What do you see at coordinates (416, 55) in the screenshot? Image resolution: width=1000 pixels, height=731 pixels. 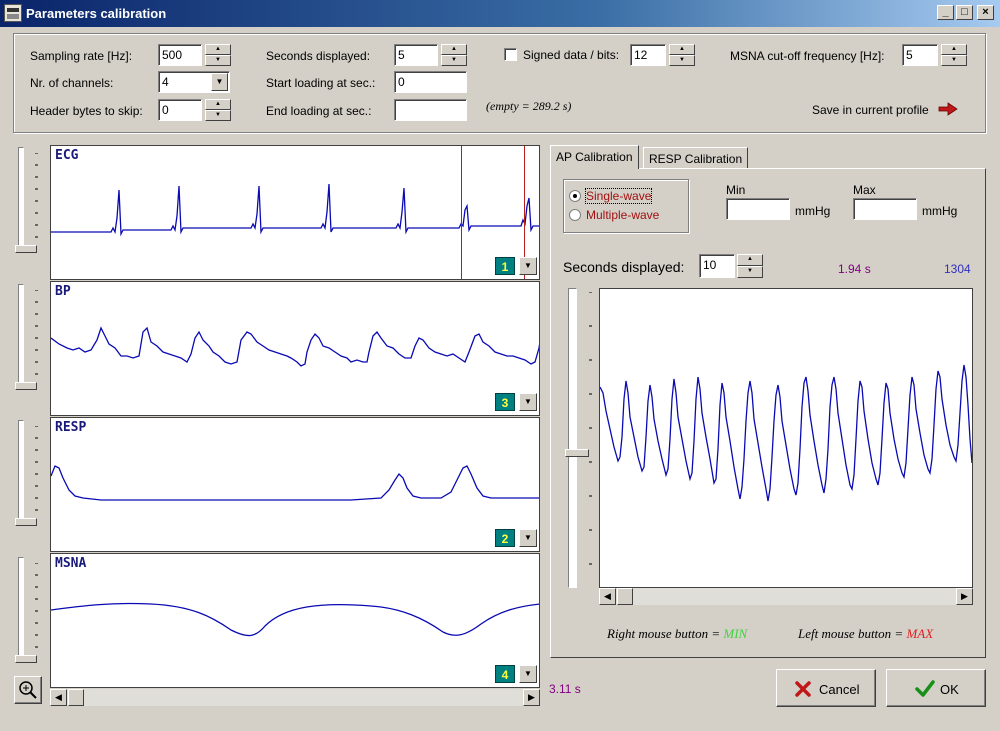 I see `seconds-displayed-input: 5` at bounding box center [416, 55].